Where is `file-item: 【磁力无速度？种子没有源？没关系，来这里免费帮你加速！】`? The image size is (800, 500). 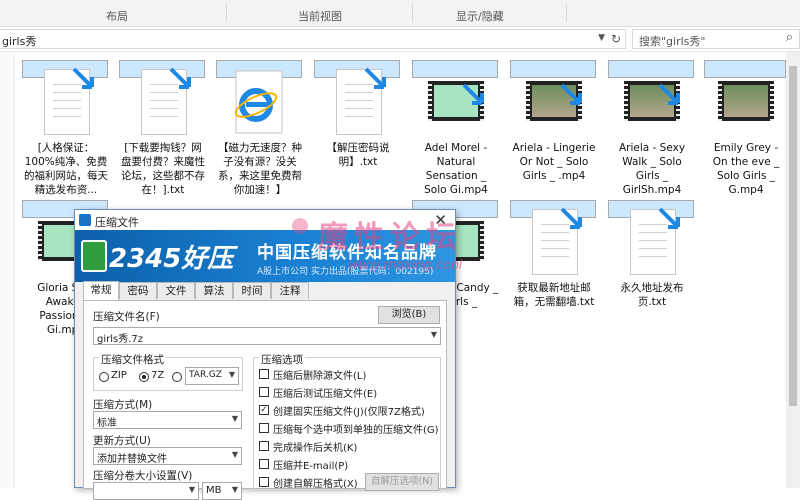 file-item: 【磁力无速度？种子没有源？没关系，来这里免费帮你加速！】 is located at coordinates (259, 128).